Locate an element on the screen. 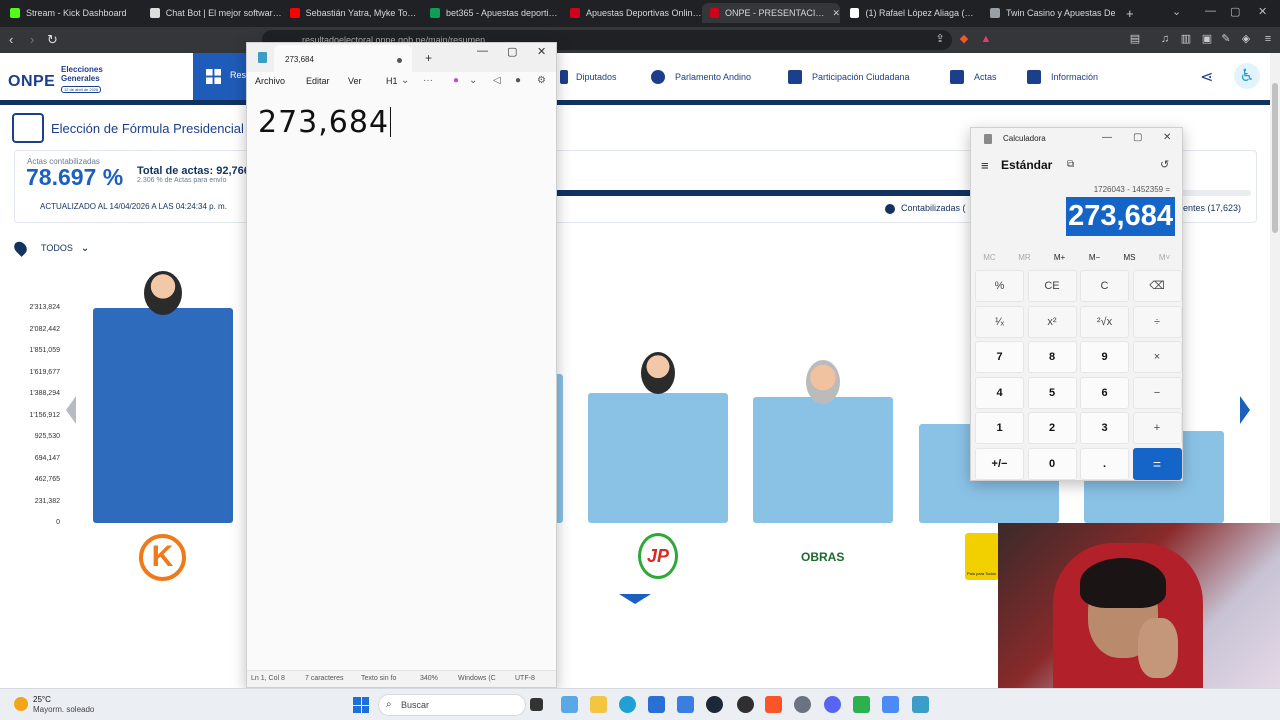  notepad-tab: 273,684 is located at coordinates (343, 58).